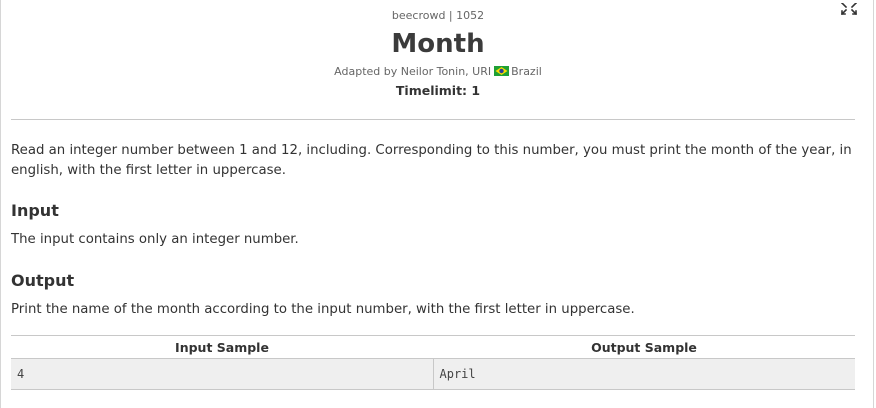  What do you see at coordinates (438, 44) in the screenshot?
I see `problem-title: Month` at bounding box center [438, 44].